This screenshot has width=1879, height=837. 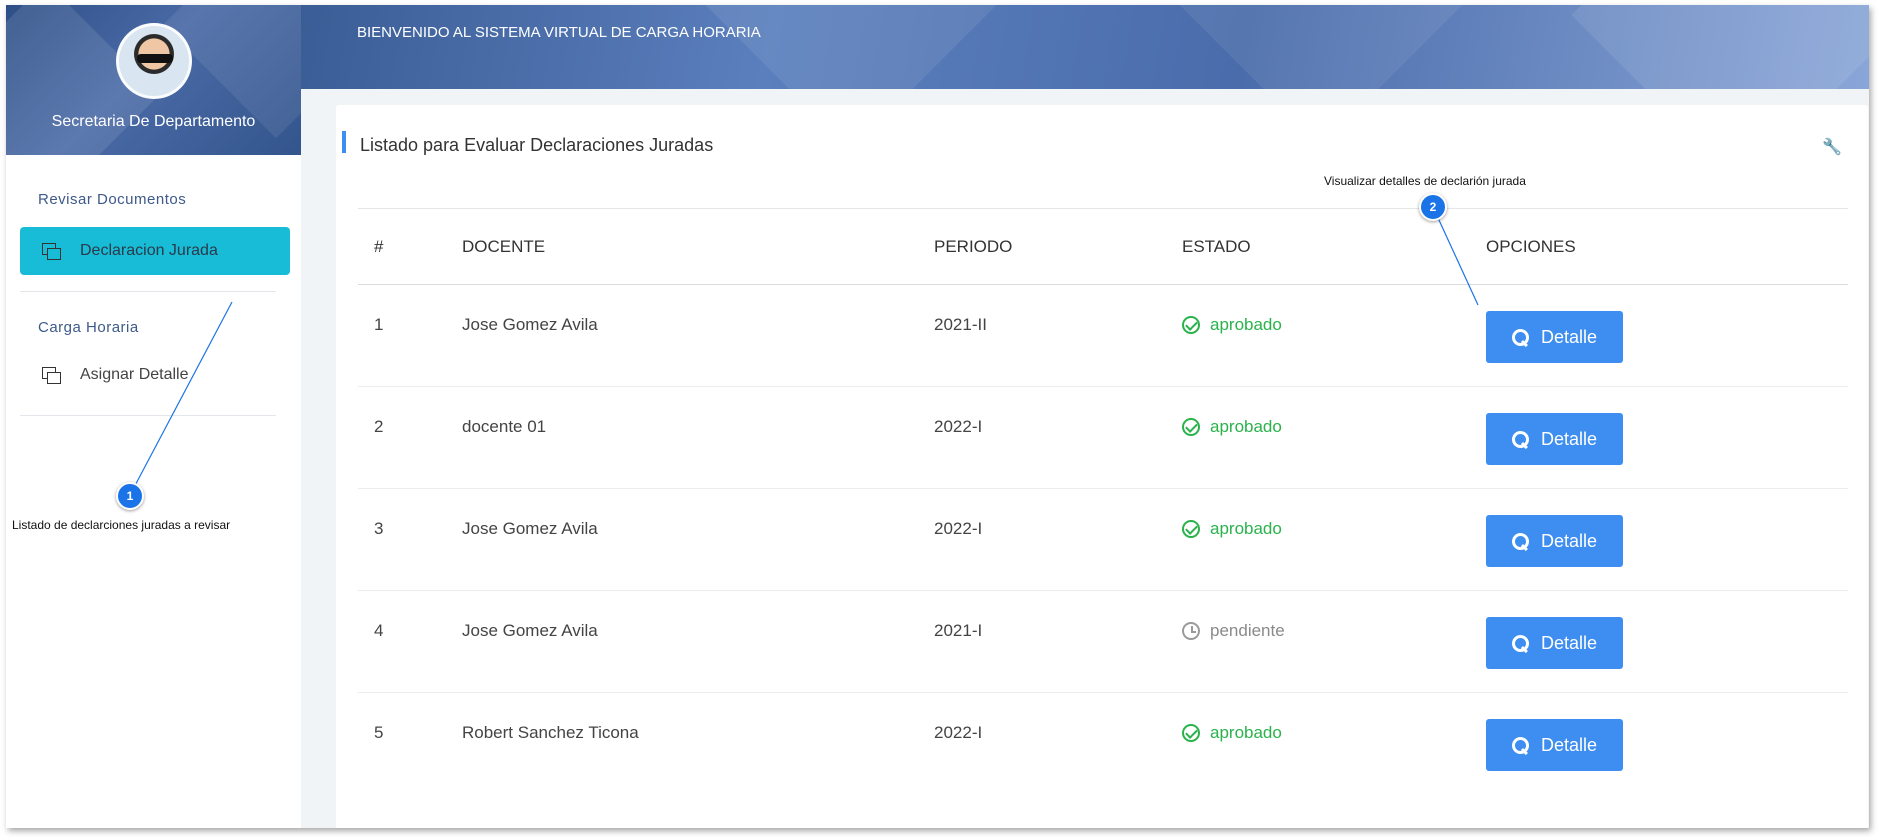 What do you see at coordinates (1103, 438) in the screenshot?
I see `table-row: 2 docente 01 2022-I aprobado Detalle` at bounding box center [1103, 438].